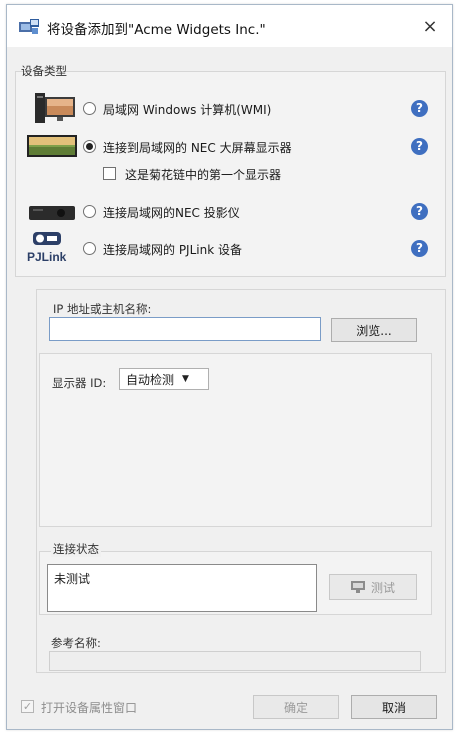  Describe the element at coordinates (203, 175) in the screenshot. I see `daisy-chain-label: 这是菊花链中的第一个显示器` at that location.